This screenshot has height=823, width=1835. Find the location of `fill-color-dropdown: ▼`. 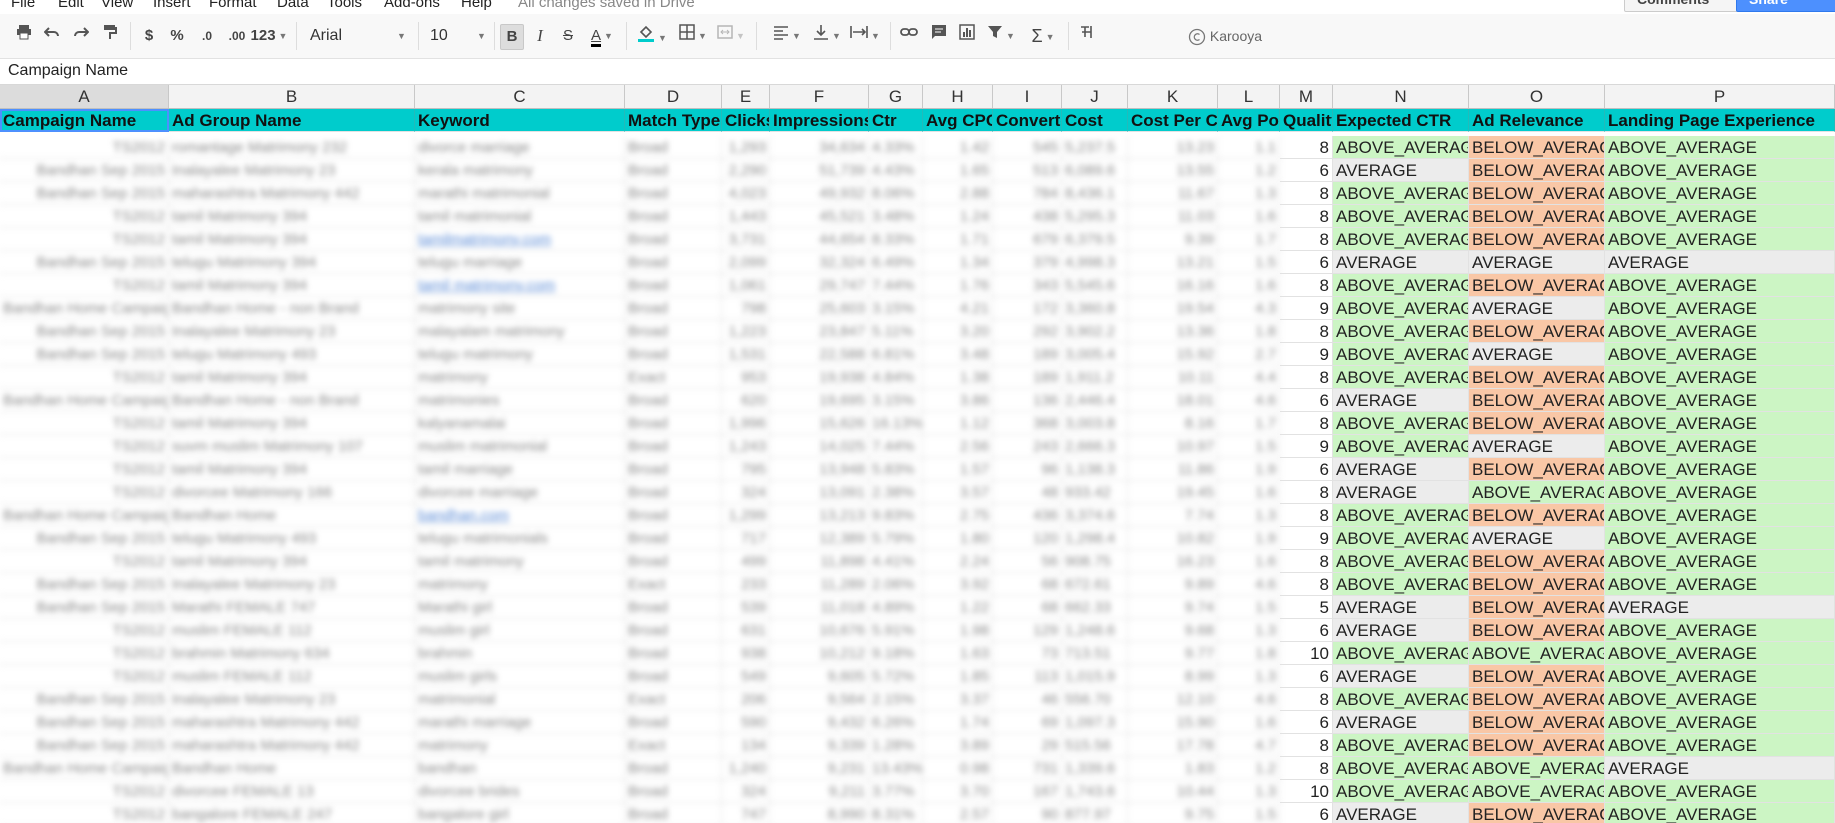

fill-color-dropdown: ▼ is located at coordinates (652, 36).